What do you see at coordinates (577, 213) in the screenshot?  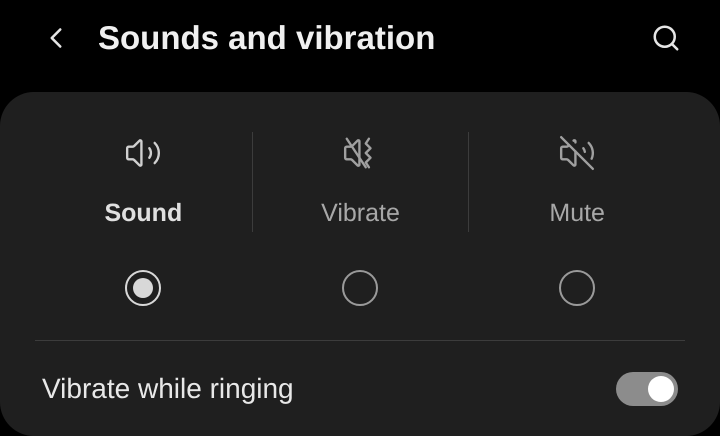 I see `mode-label: Mute` at bounding box center [577, 213].